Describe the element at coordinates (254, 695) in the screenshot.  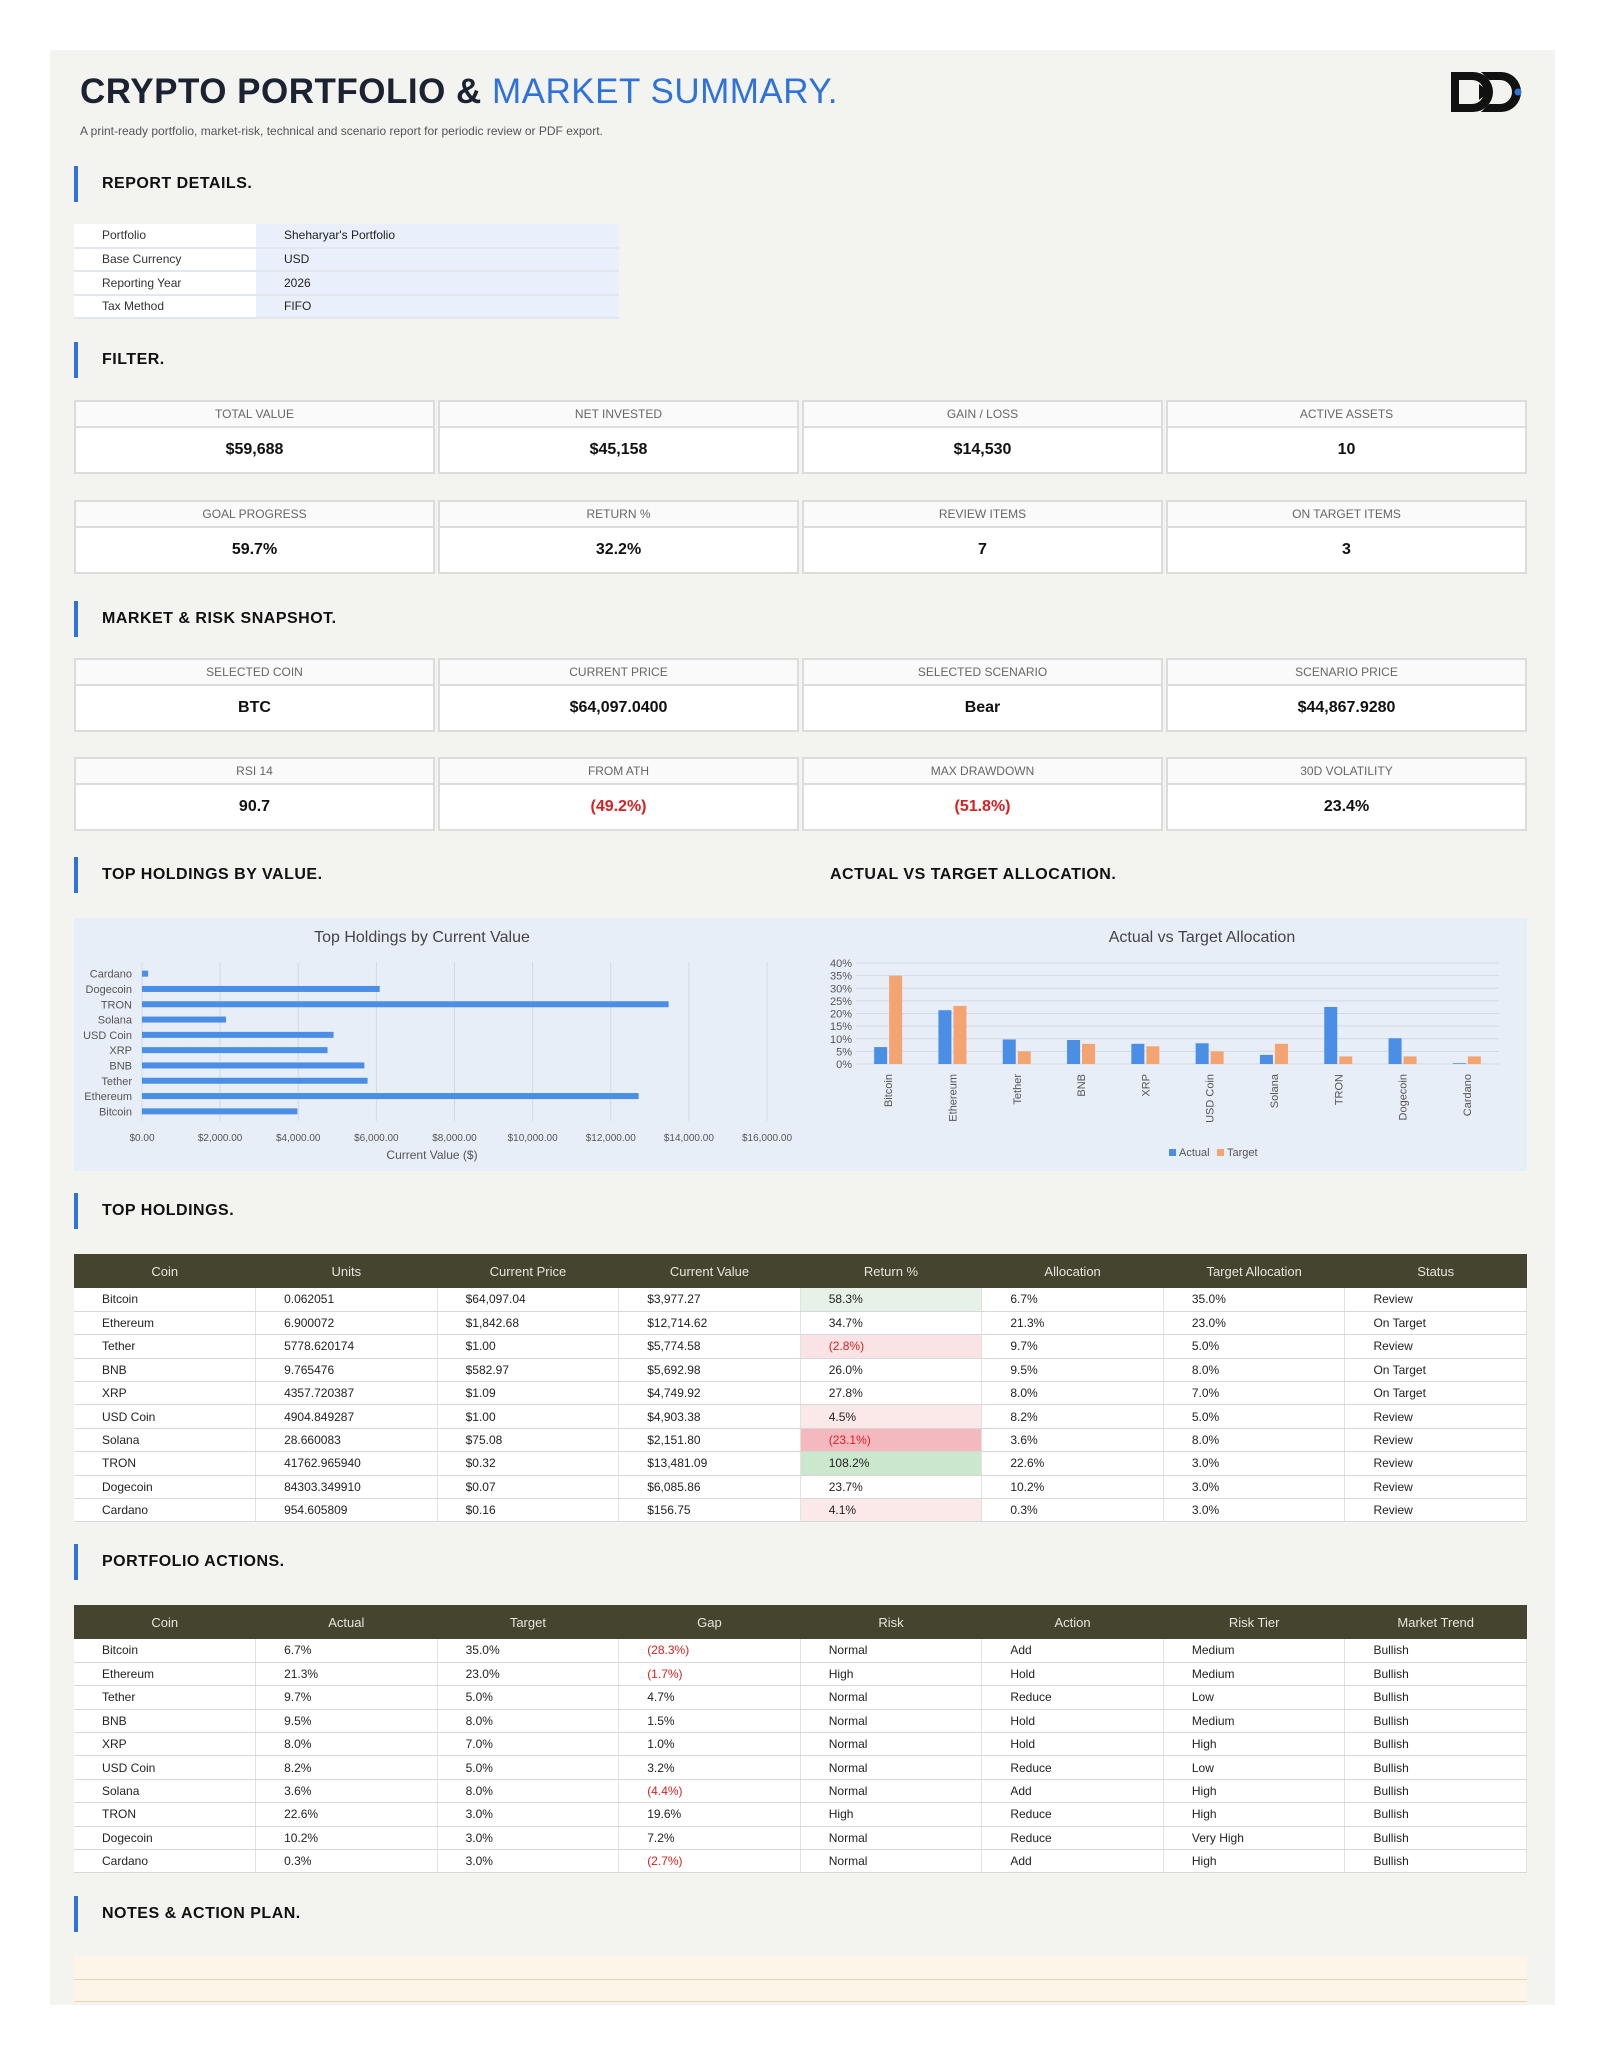
I see `kpi-selected-coin: SELECTED COIN BTC` at that location.